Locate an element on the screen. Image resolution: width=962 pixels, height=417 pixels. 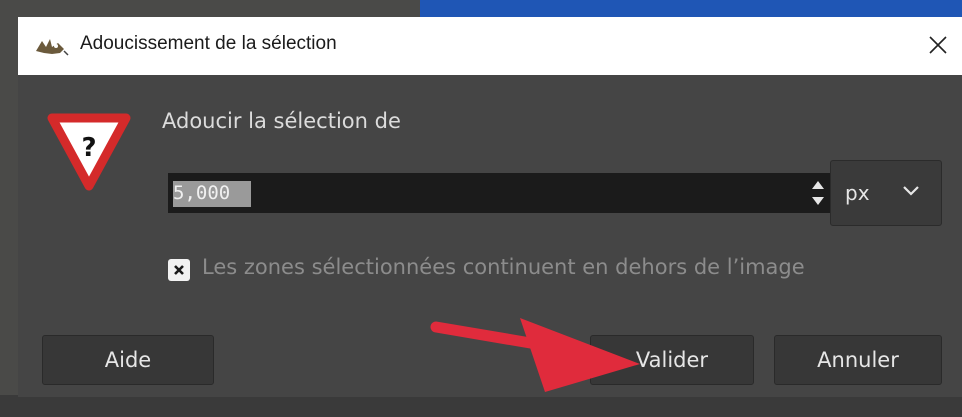
question-warning-icon: ? is located at coordinates (89, 152).